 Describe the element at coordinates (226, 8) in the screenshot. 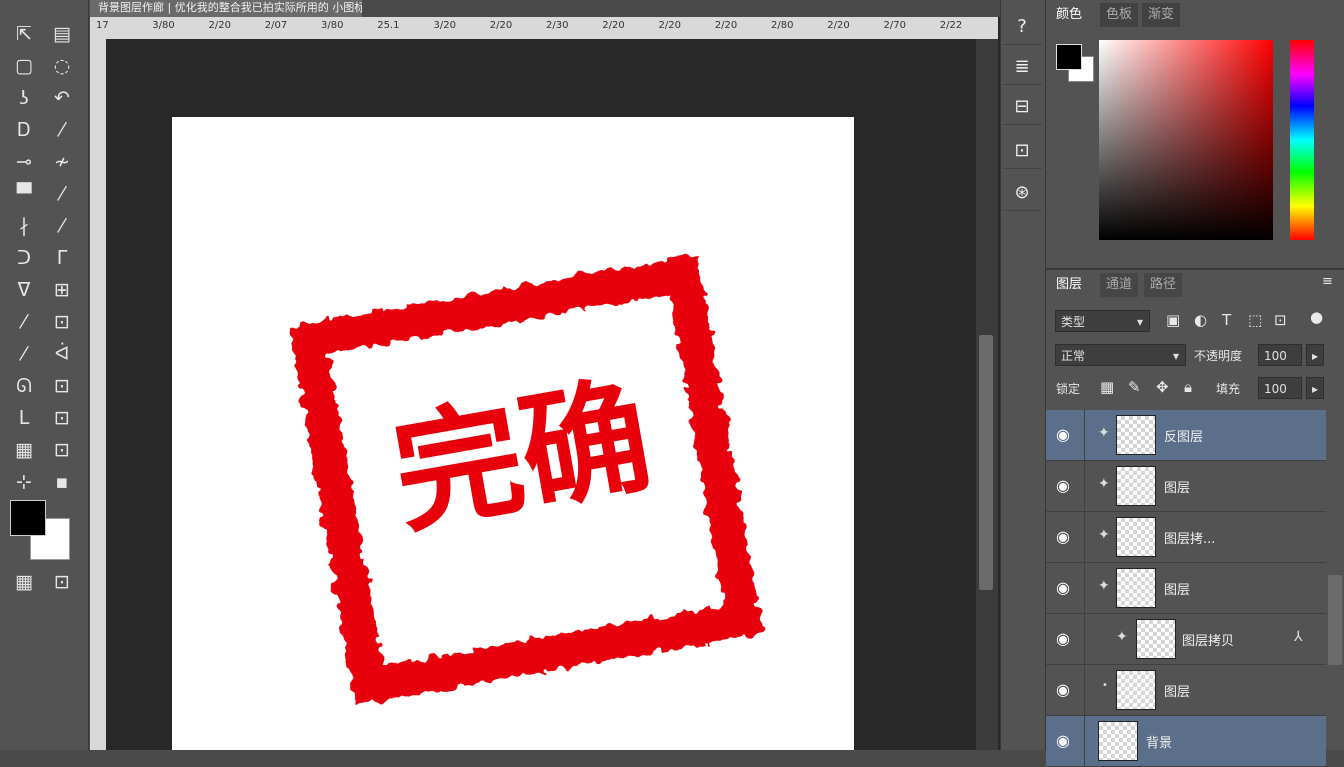

I see `document-tab: 背景图层作廊 | 优化我的整合我已拍实际所用的 小图标` at that location.